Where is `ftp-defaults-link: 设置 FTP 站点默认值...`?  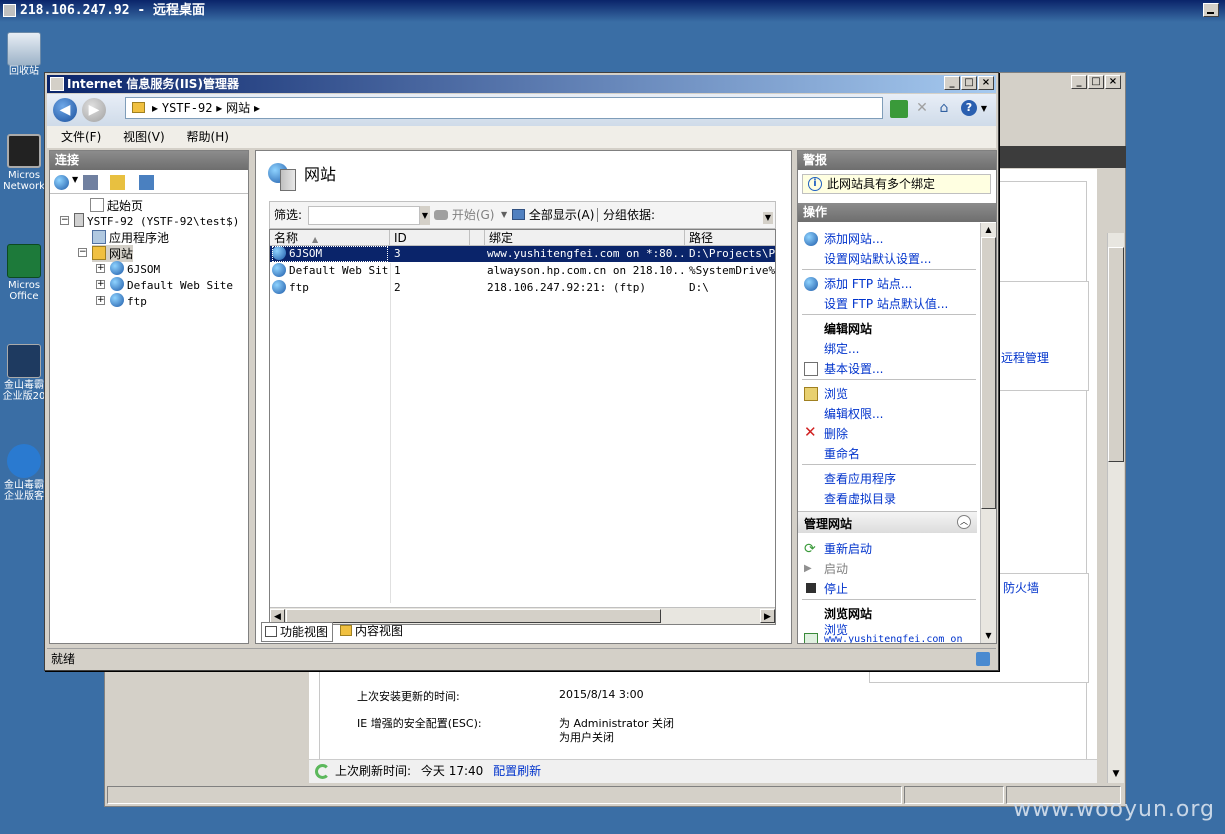 ftp-defaults-link: 设置 FTP 站点默认值... is located at coordinates (886, 303).